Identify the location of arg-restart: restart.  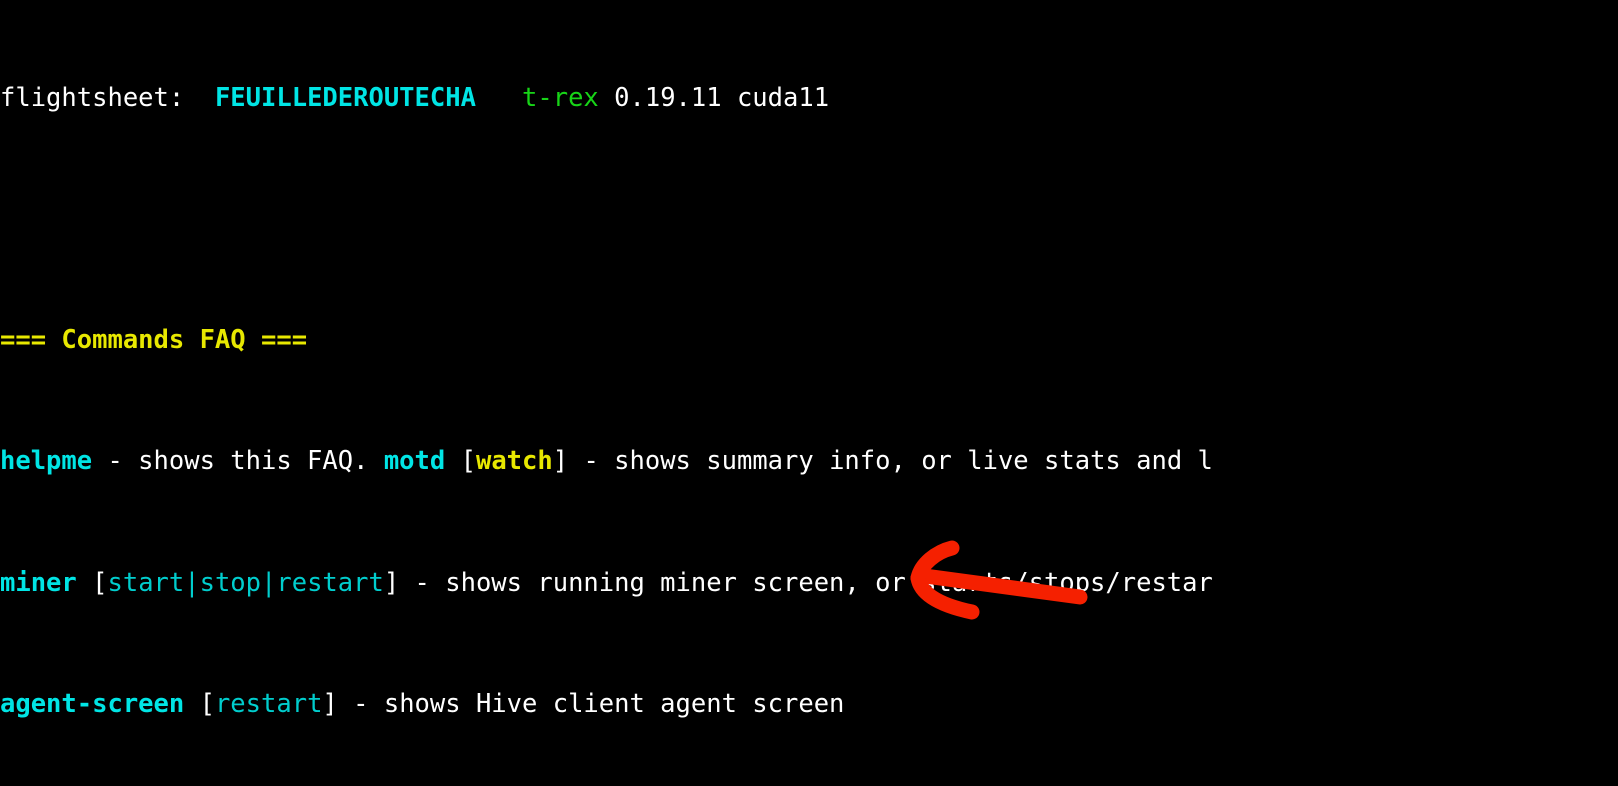
(268, 703).